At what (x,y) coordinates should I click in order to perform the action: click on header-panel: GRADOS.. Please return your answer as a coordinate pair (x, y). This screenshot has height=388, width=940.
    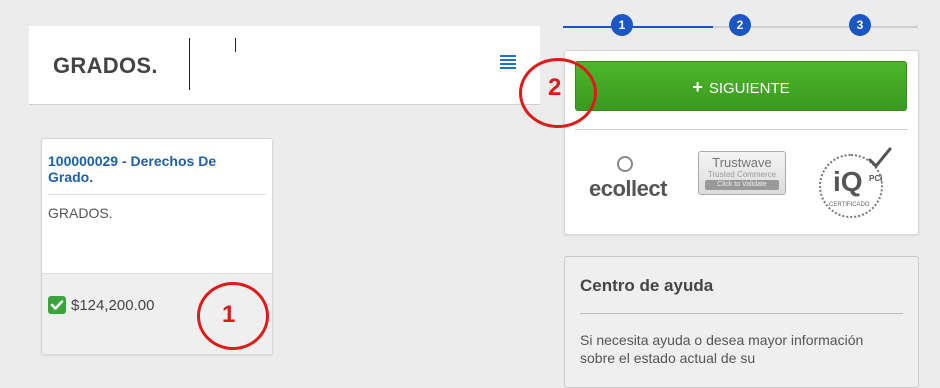
    Looking at the image, I should click on (284, 65).